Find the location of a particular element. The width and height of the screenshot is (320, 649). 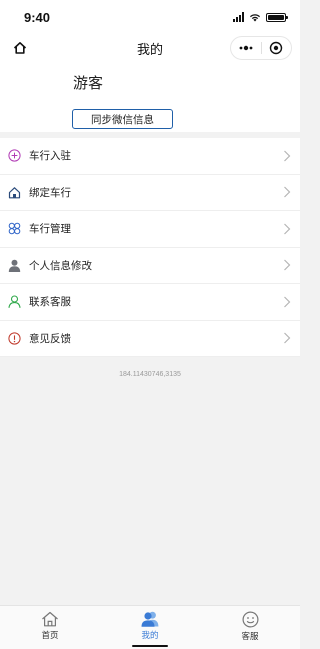

menu-item-contact-service: 联系客服 is located at coordinates (150, 302).